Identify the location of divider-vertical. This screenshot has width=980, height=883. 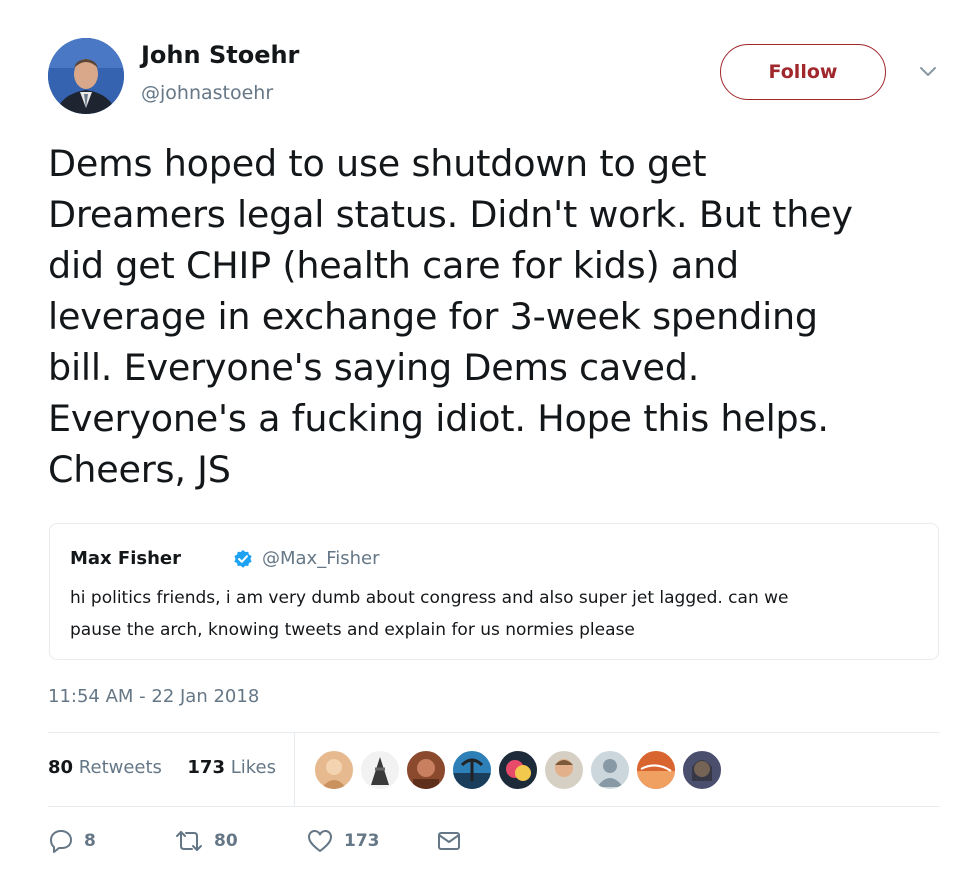
(294, 769).